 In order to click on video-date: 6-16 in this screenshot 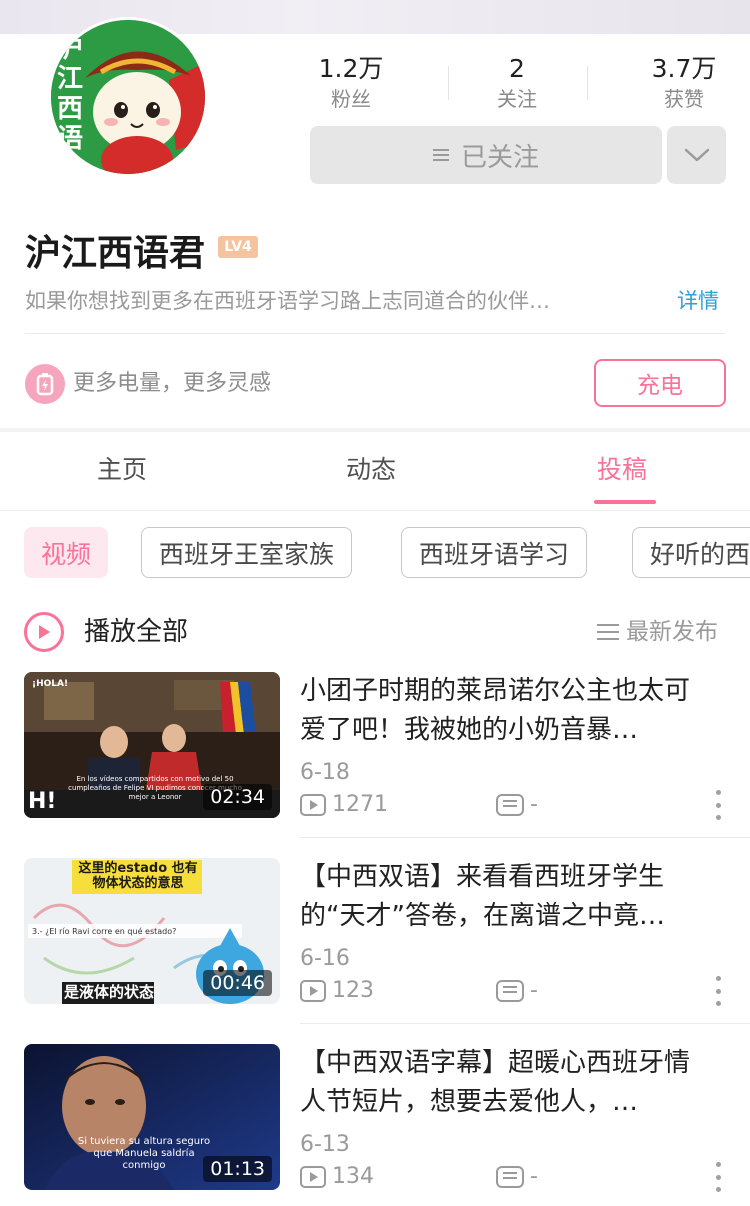, I will do `click(325, 958)`.